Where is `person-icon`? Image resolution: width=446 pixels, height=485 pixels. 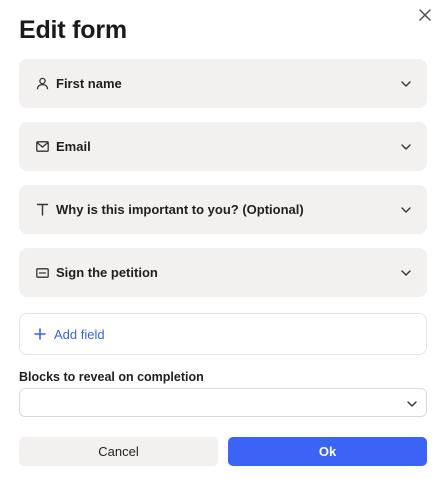
person-icon is located at coordinates (42, 84).